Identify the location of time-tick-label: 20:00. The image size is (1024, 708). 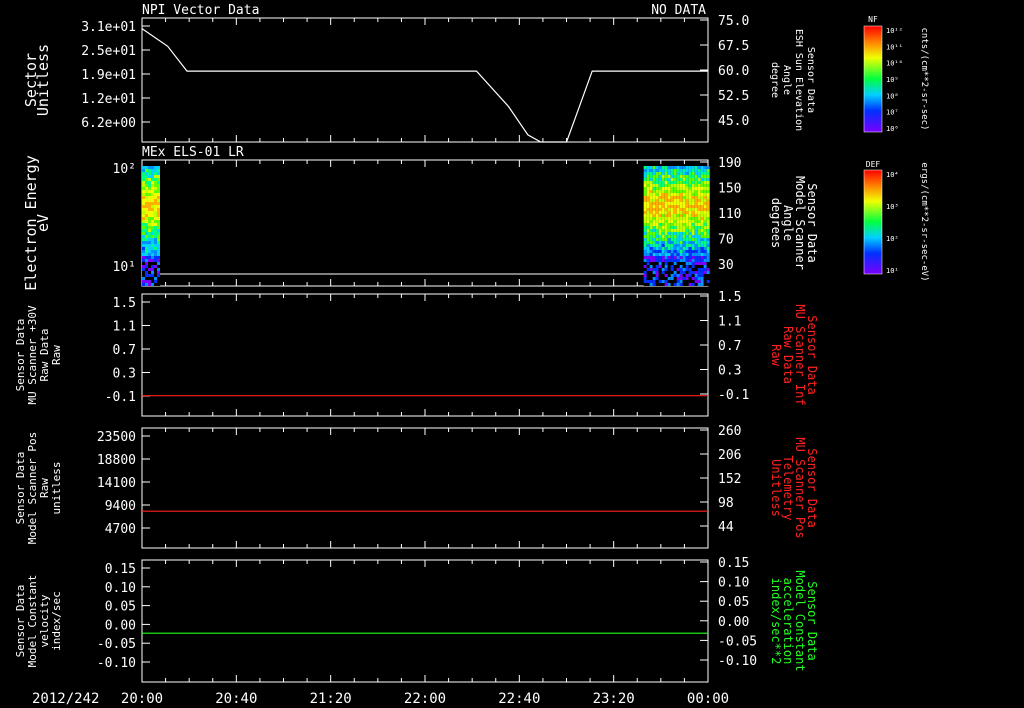
(142, 699).